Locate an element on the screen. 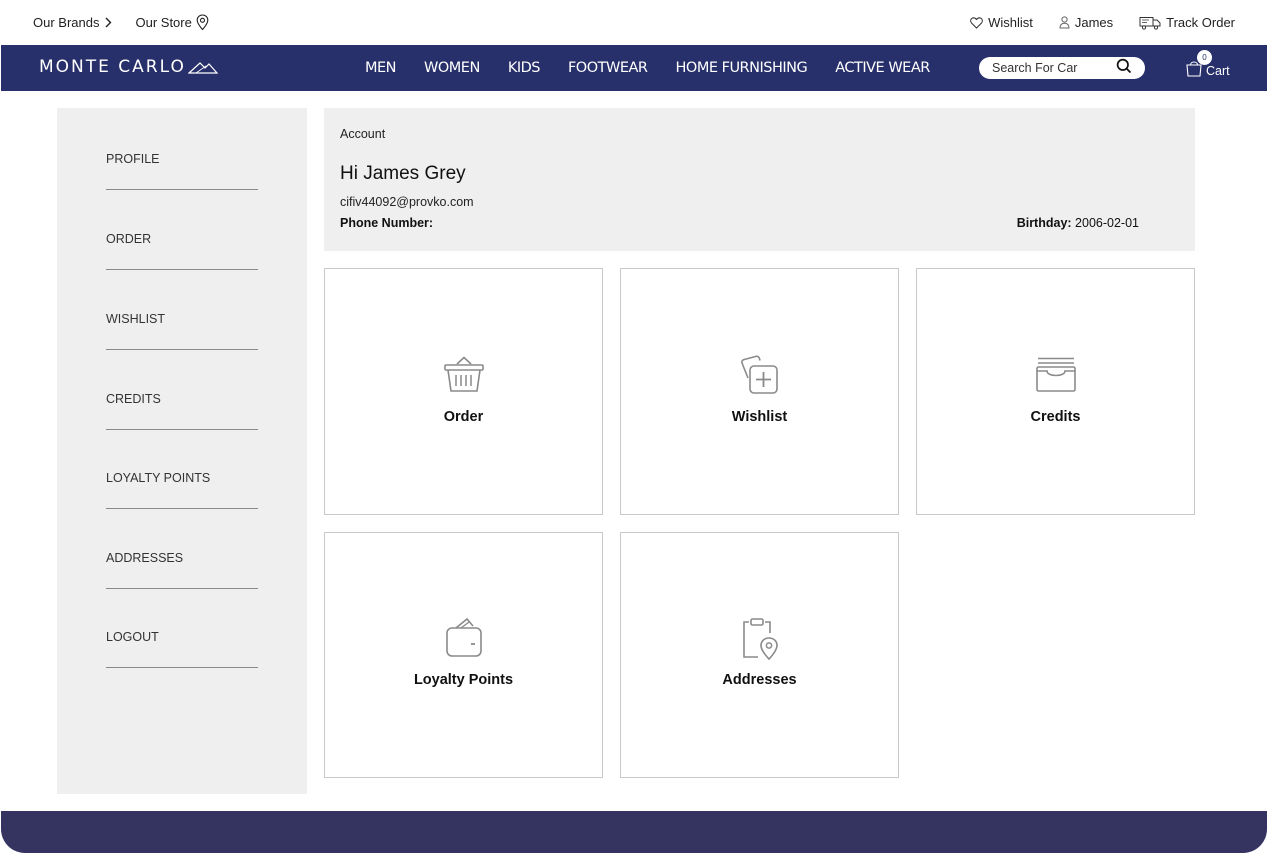  search-input is located at coordinates (1054, 68).